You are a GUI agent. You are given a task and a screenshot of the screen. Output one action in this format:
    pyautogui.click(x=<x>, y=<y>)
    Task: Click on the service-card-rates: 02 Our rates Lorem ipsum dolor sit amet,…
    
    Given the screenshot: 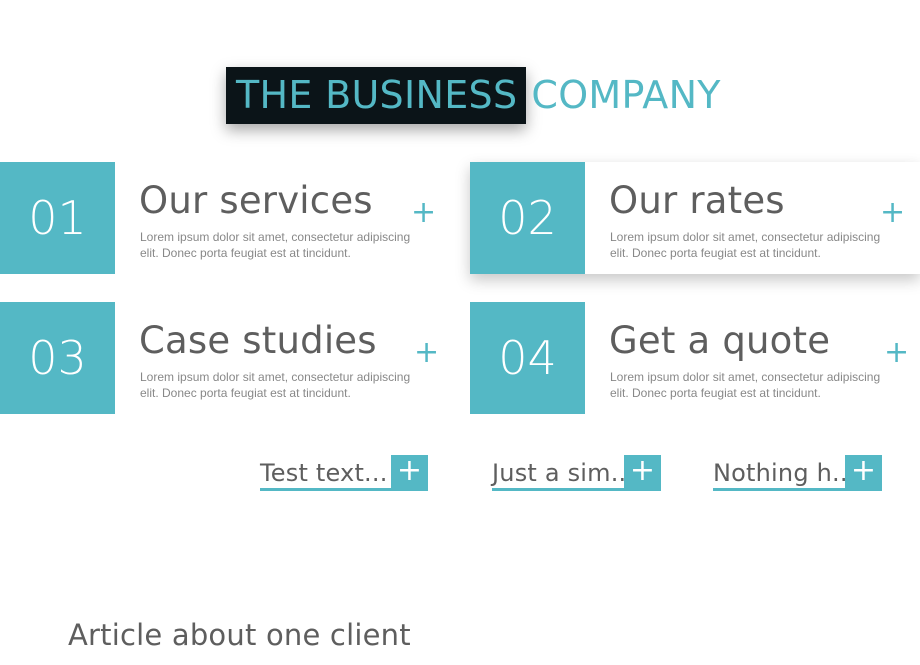 What is the action you would take?
    pyautogui.click(x=695, y=218)
    